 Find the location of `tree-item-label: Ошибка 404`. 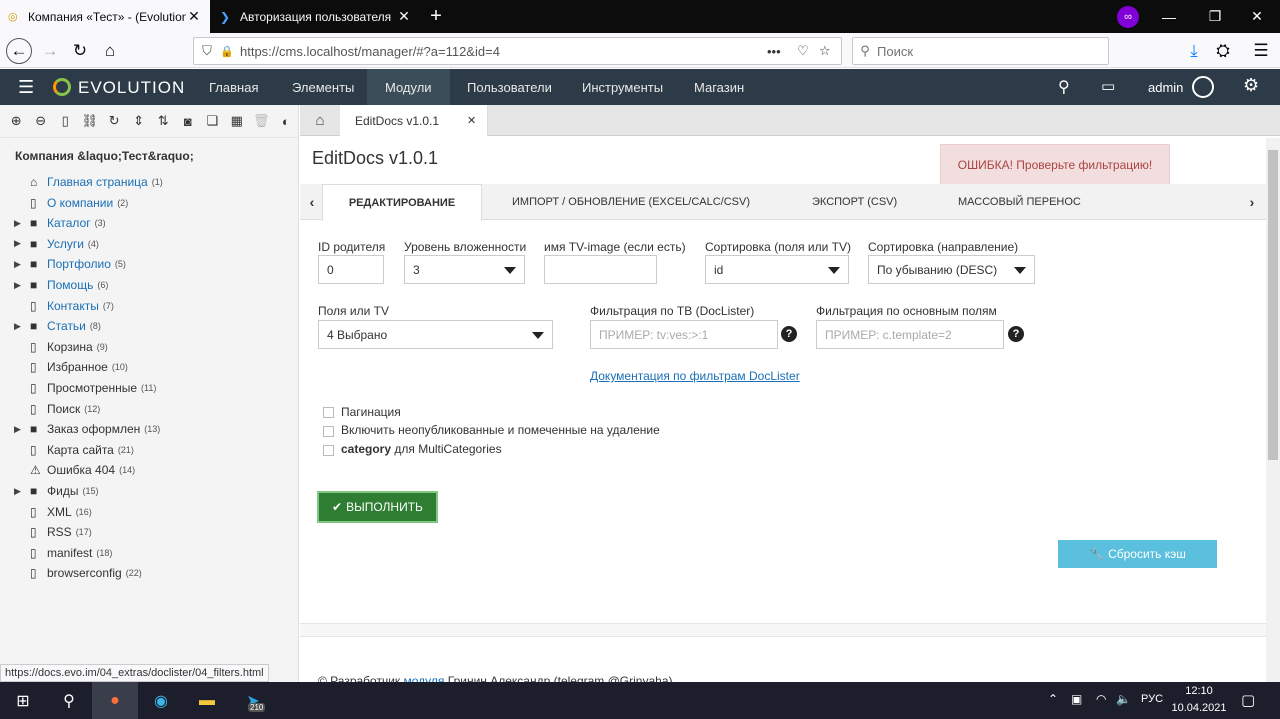

tree-item-label: Ошибка 404 is located at coordinates (81, 470).